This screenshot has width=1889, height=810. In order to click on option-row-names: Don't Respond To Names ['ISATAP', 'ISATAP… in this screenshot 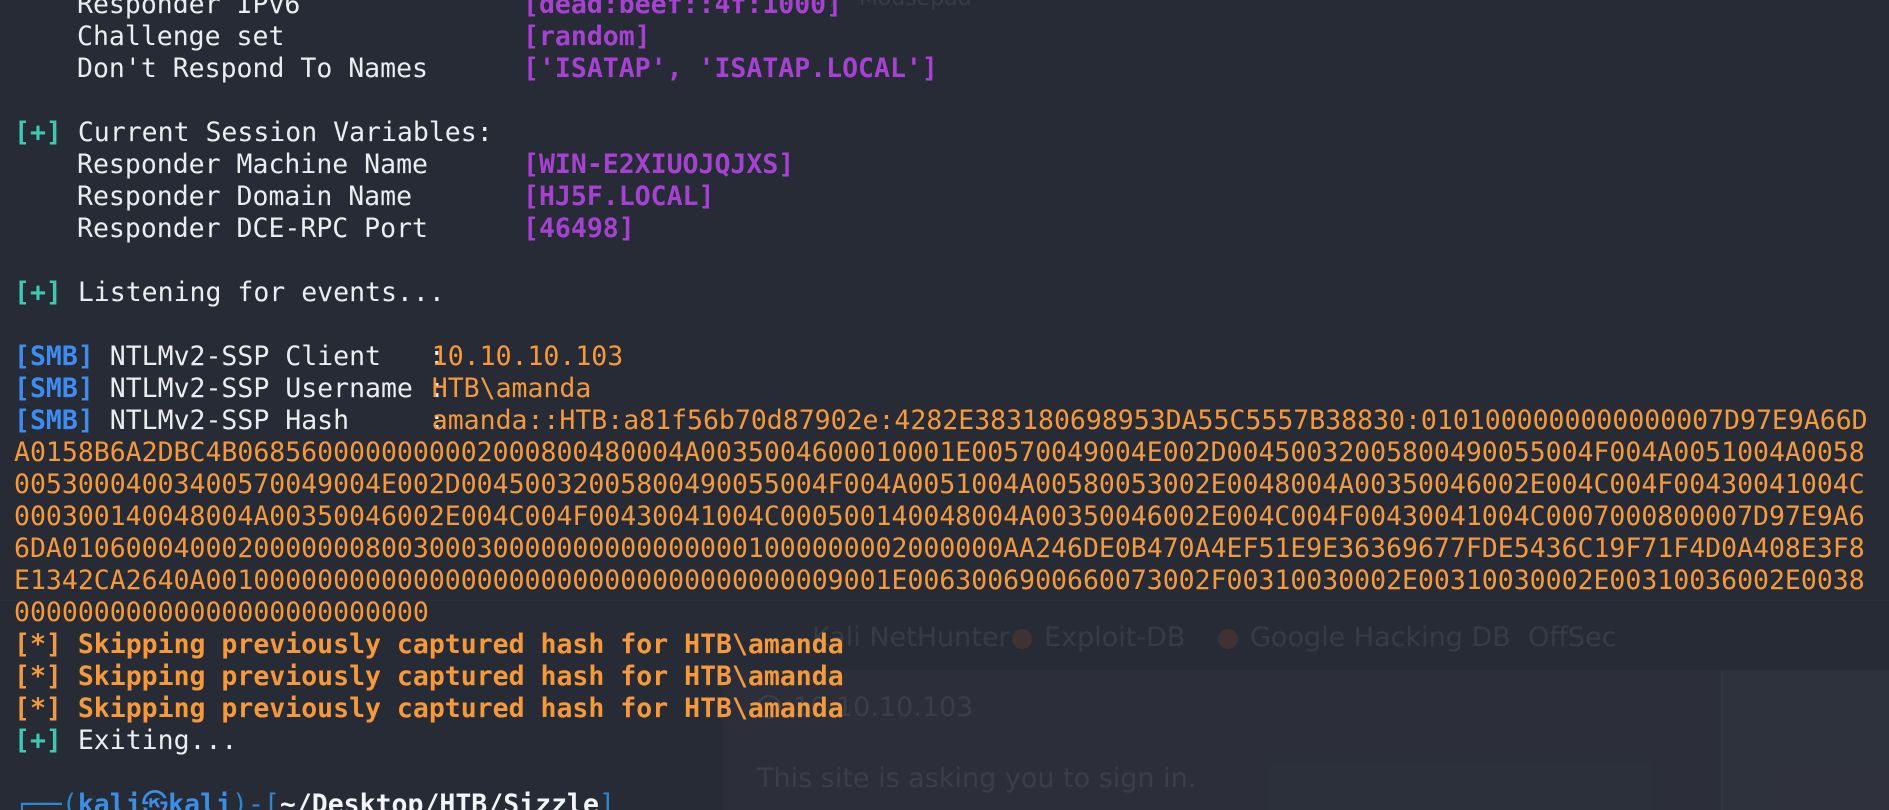, I will do `click(507, 68)`.